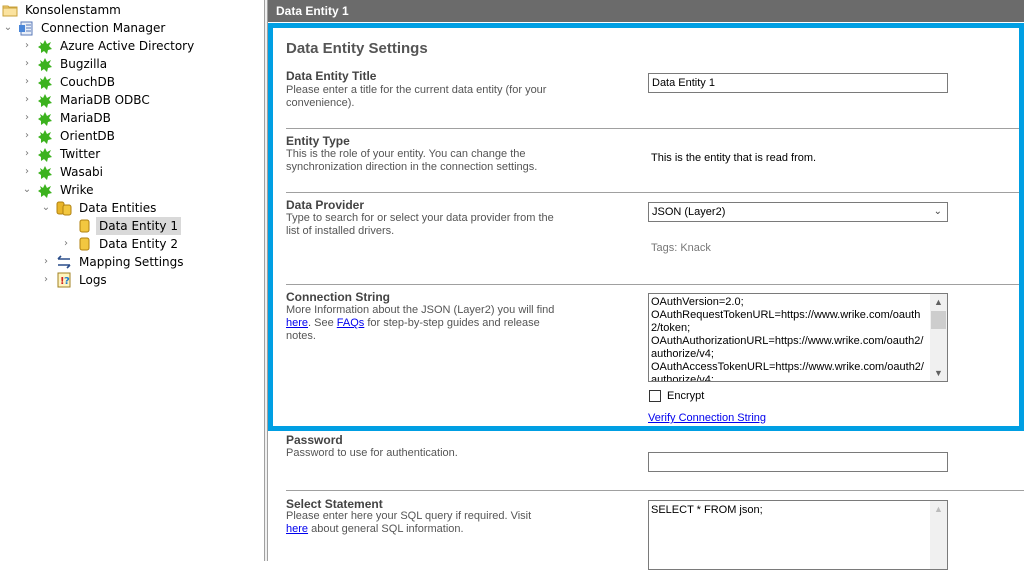 The height and width of the screenshot is (570, 1024). What do you see at coordinates (798, 535) in the screenshot?
I see `select-statement-textarea: SELECT * FROM json; ▲` at bounding box center [798, 535].